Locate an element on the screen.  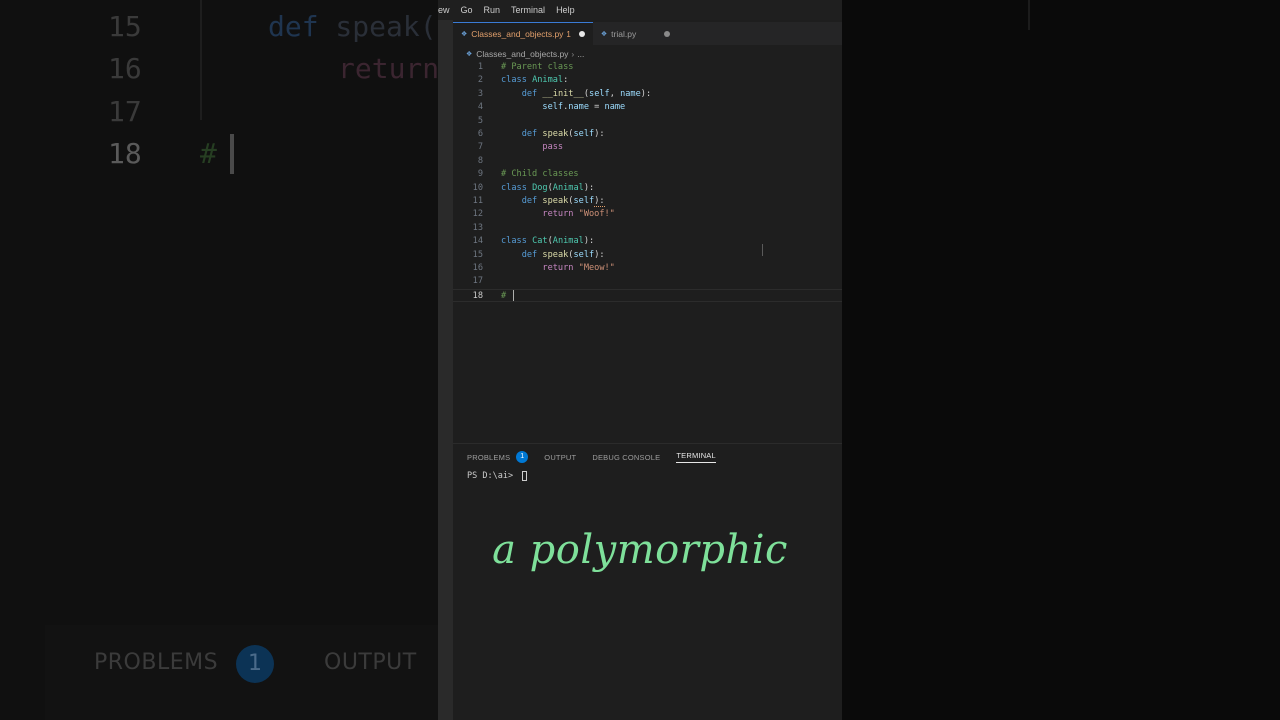
chevron-right-icon: › is located at coordinates (573, 54).